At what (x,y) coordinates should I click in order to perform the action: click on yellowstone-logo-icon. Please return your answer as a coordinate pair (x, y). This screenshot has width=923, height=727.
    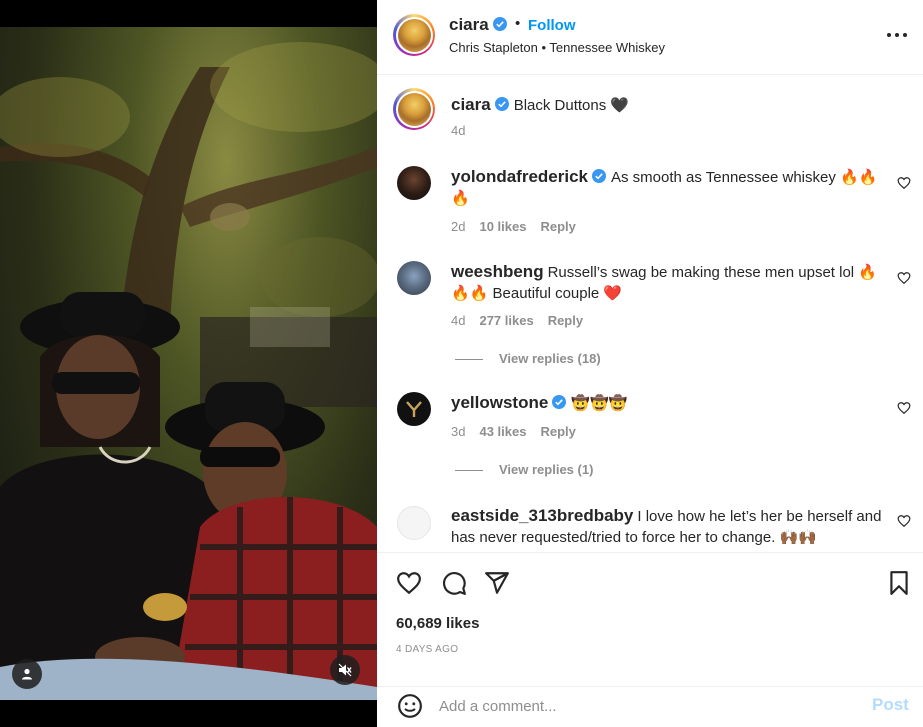
    Looking at the image, I should click on (414, 409).